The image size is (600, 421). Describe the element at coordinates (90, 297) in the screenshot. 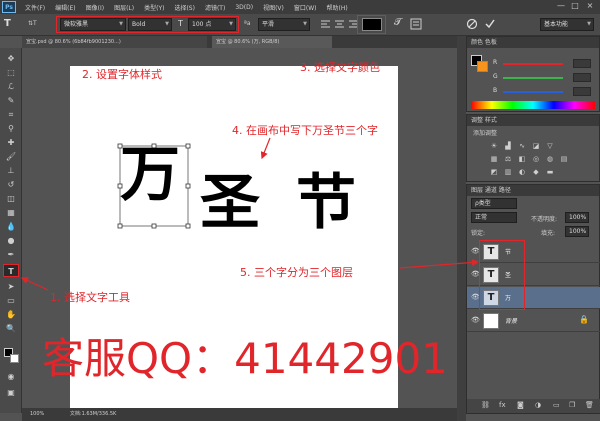

I see `annotation-1: 1. 选择文字工具` at that location.